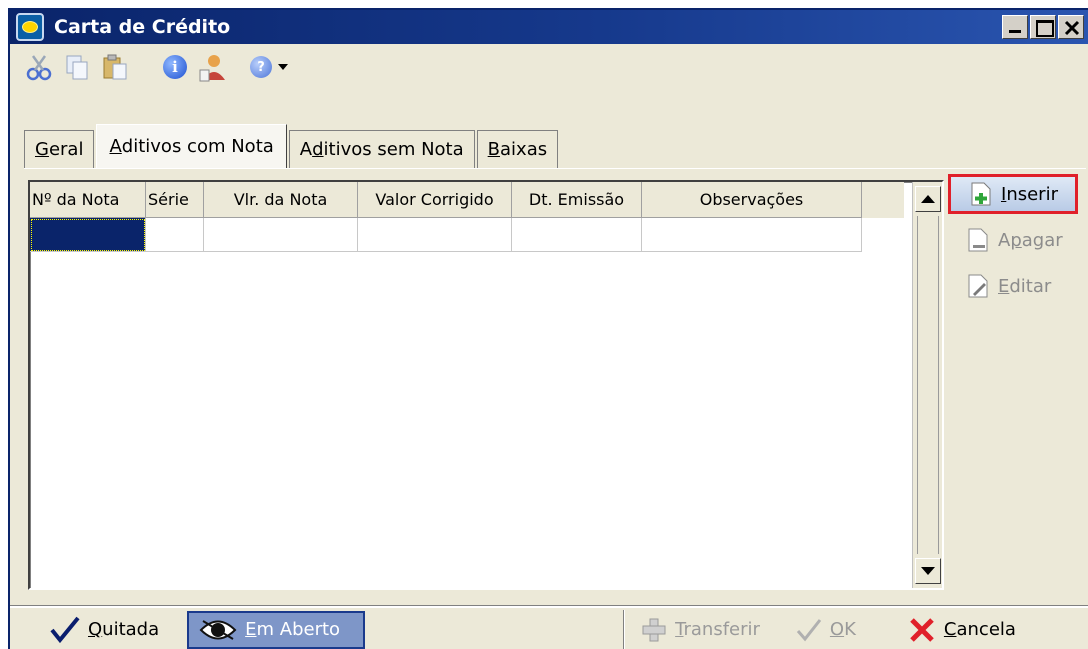 This screenshot has height=649, width=1088. I want to click on scroll-track, so click(928, 385).